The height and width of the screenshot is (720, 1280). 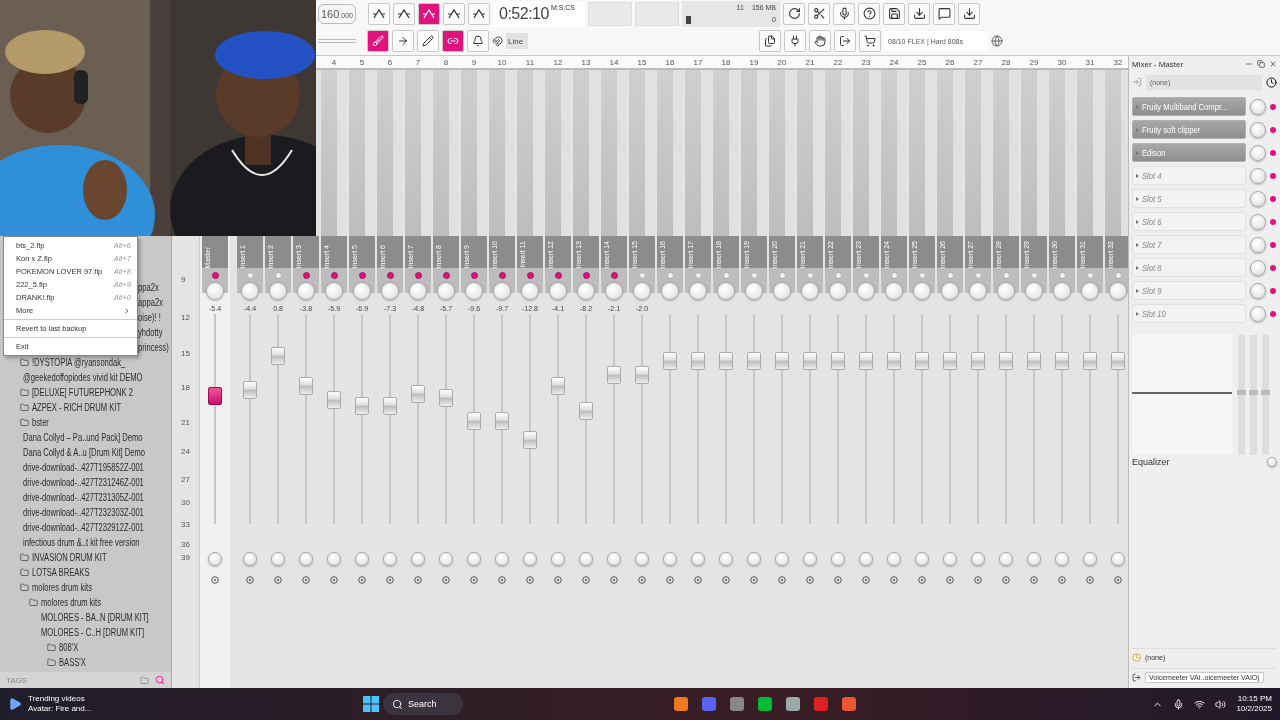 I want to click on effect-slot: Slot 7, so click(x=1189, y=244).